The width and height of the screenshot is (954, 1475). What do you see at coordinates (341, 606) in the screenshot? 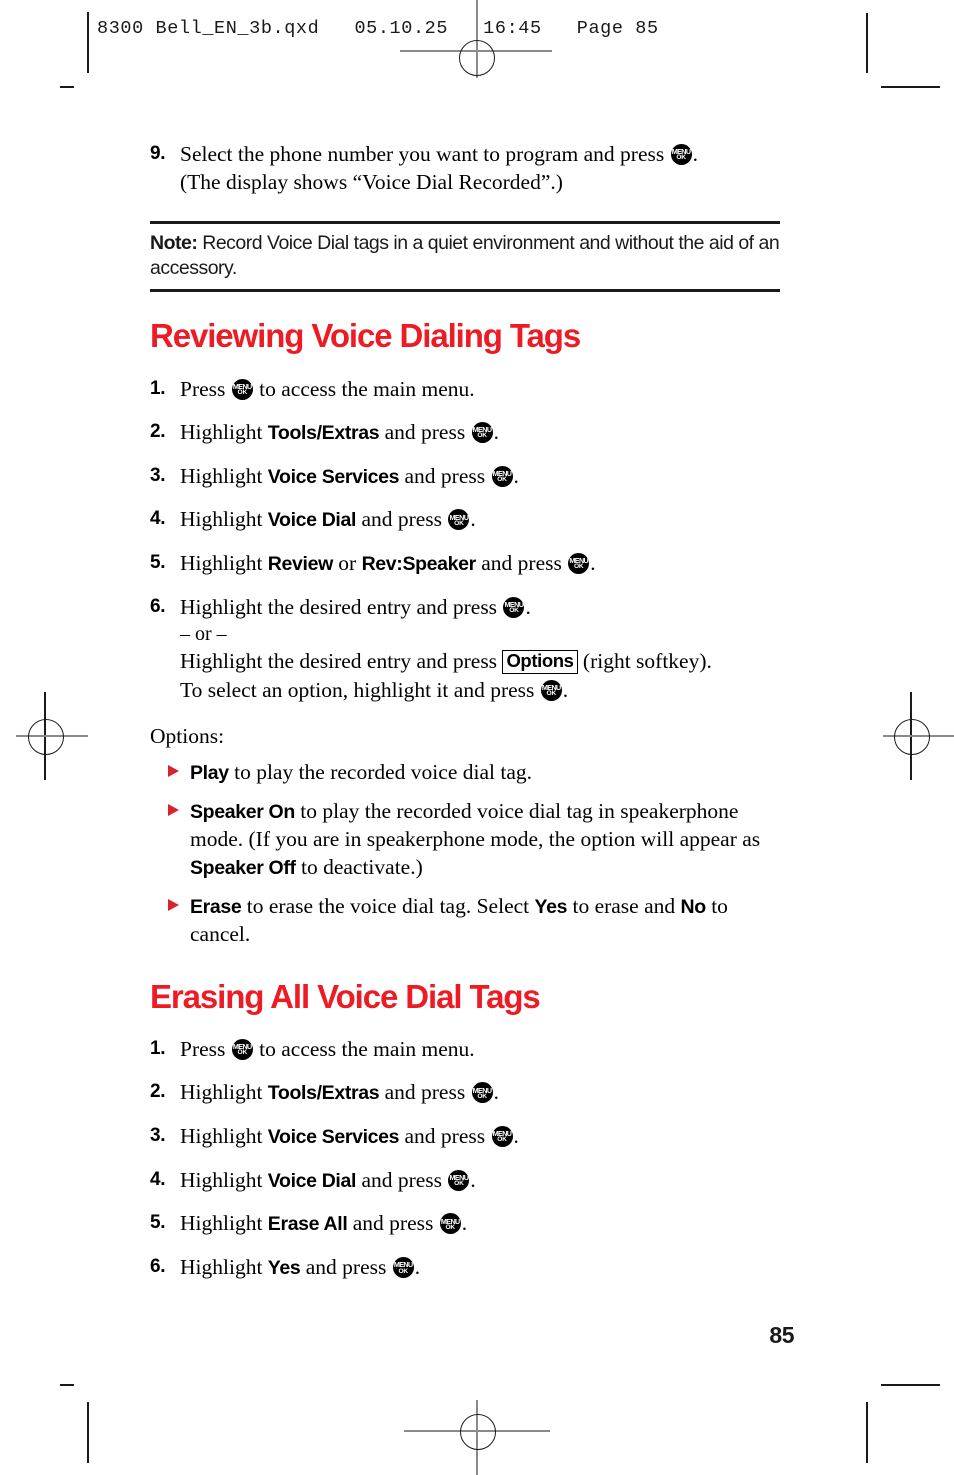
I see `step-text: Highlight the desired entry and press` at bounding box center [341, 606].